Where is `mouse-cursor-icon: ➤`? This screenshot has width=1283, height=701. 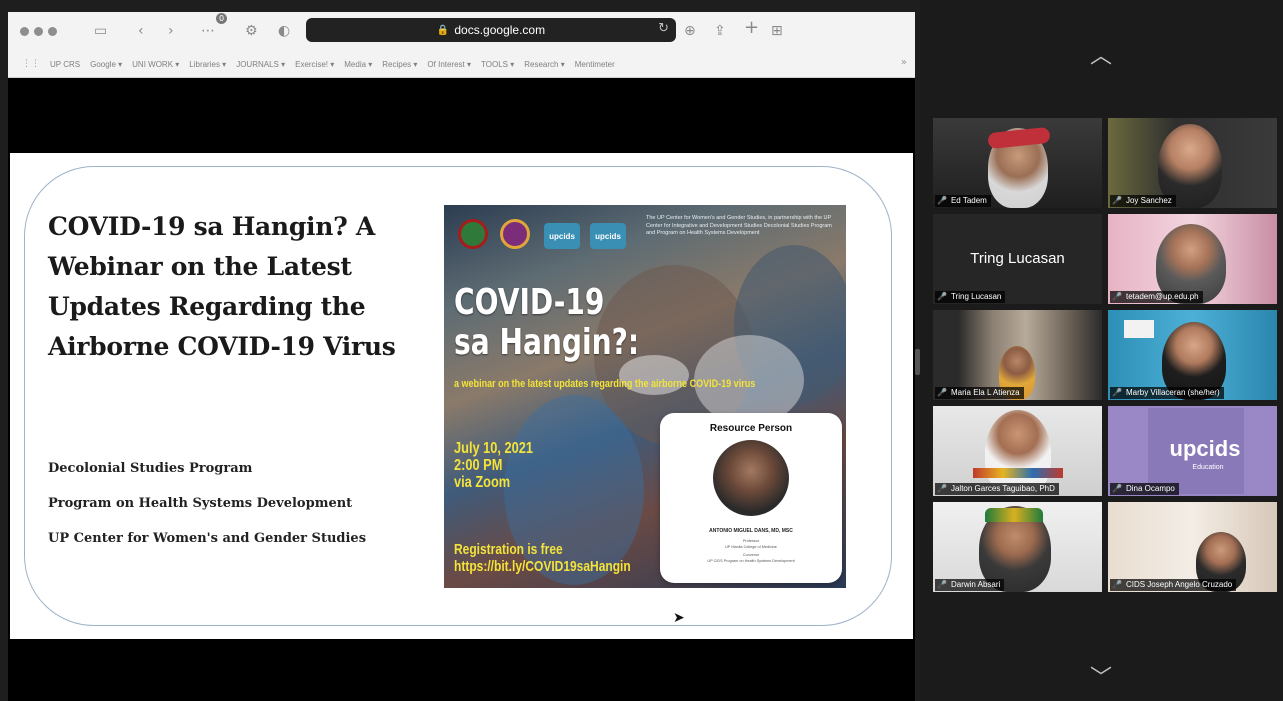
mouse-cursor-icon: ➤ is located at coordinates (679, 618).